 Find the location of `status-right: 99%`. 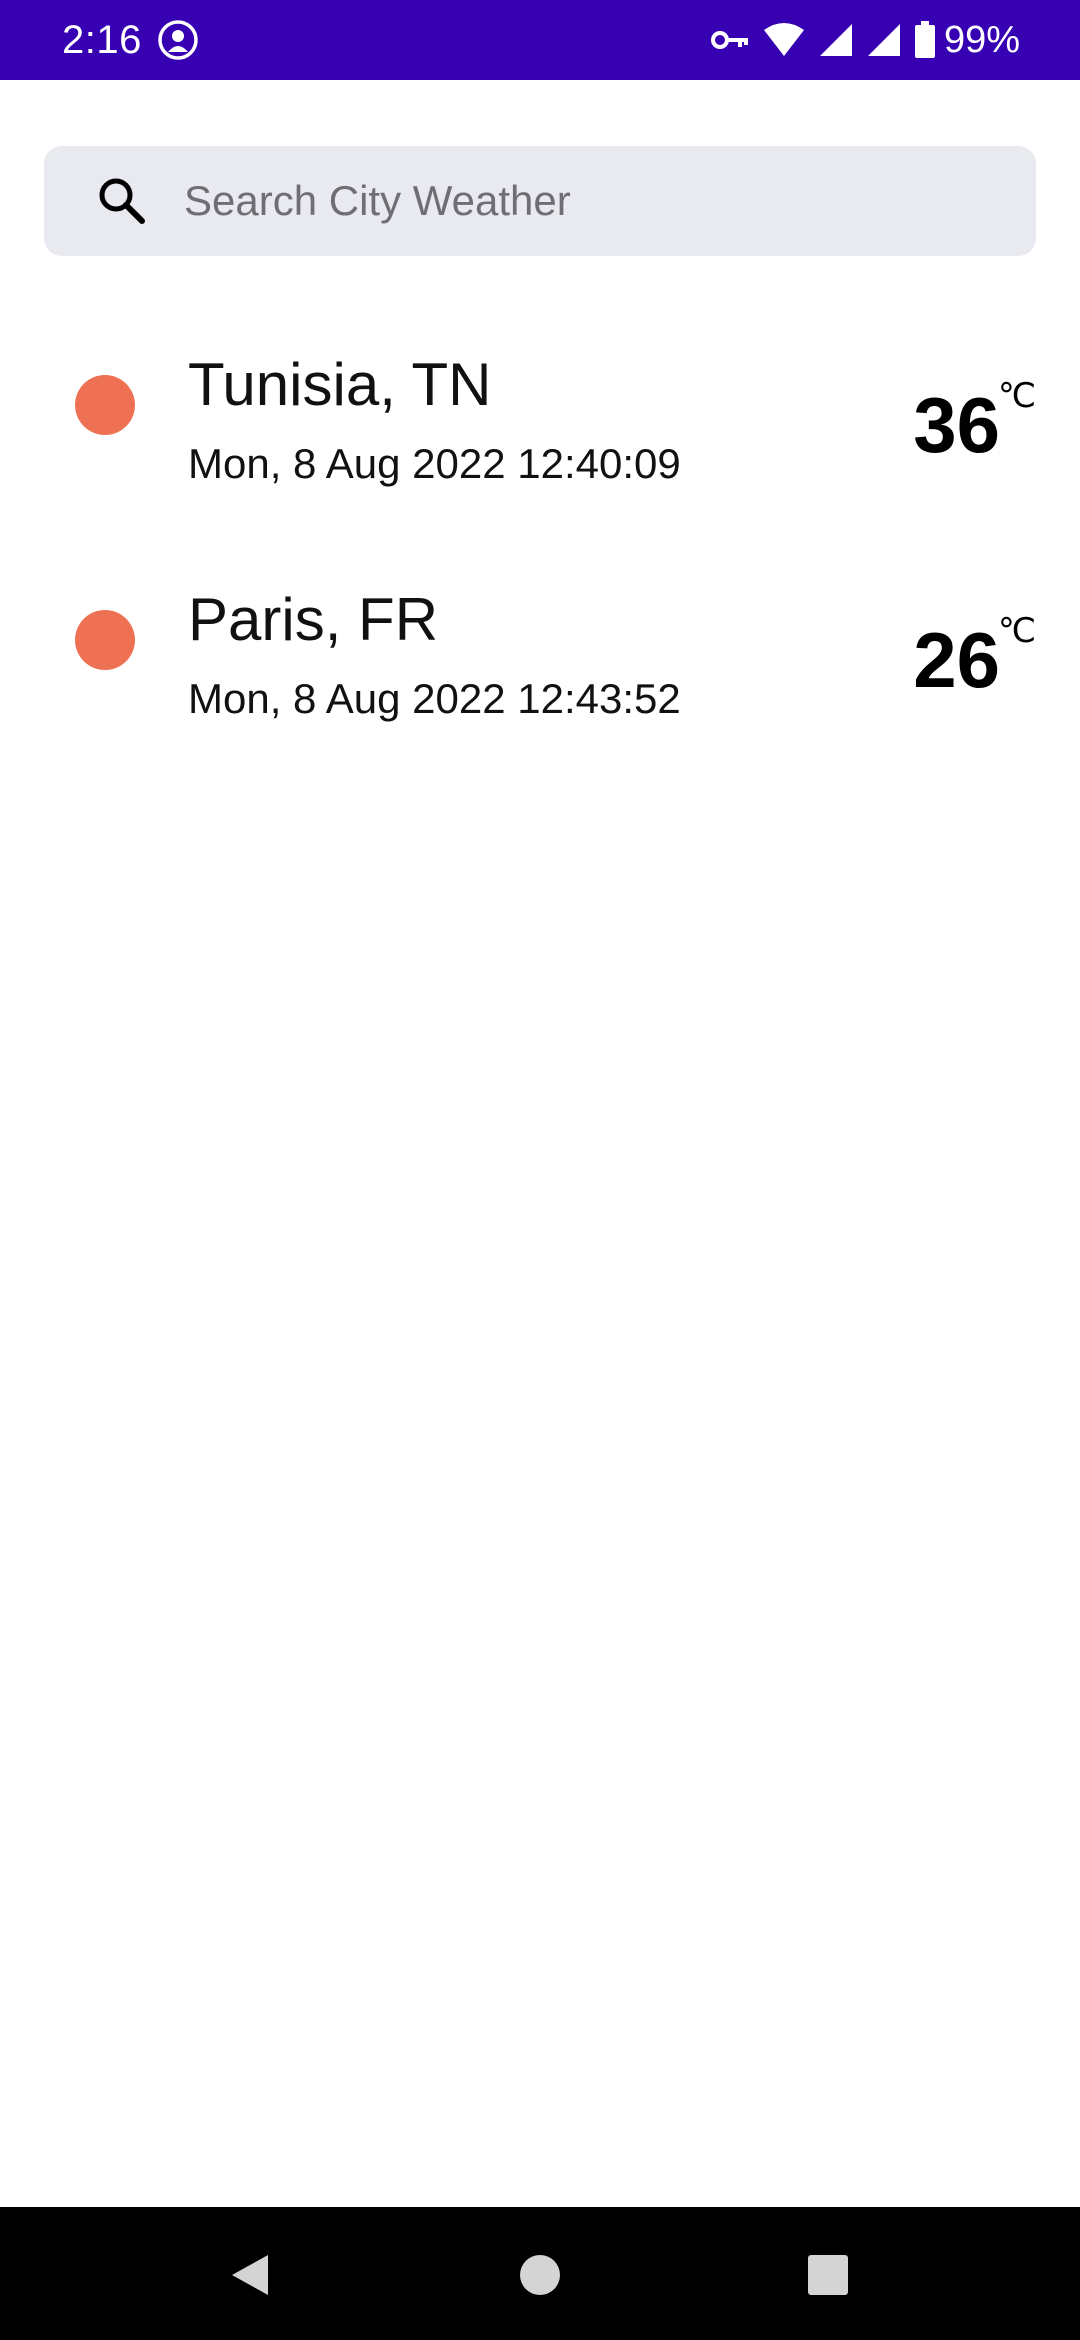

status-right: 99% is located at coordinates (859, 40).